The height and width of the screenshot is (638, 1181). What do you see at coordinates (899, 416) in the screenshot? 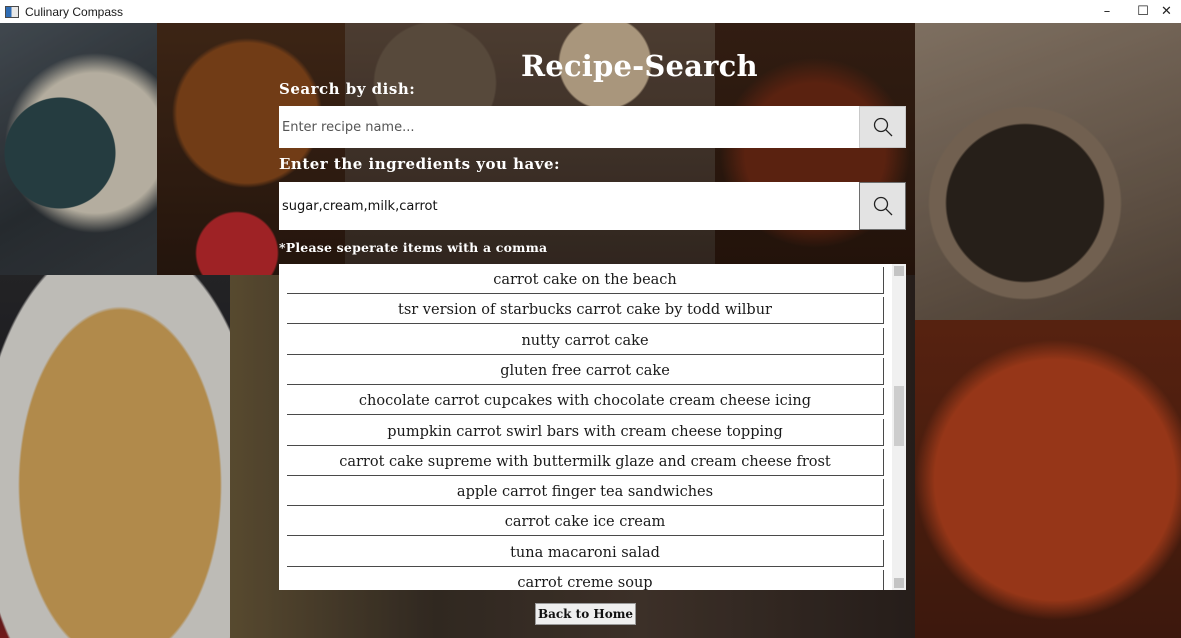
I see `scroll-thumb` at bounding box center [899, 416].